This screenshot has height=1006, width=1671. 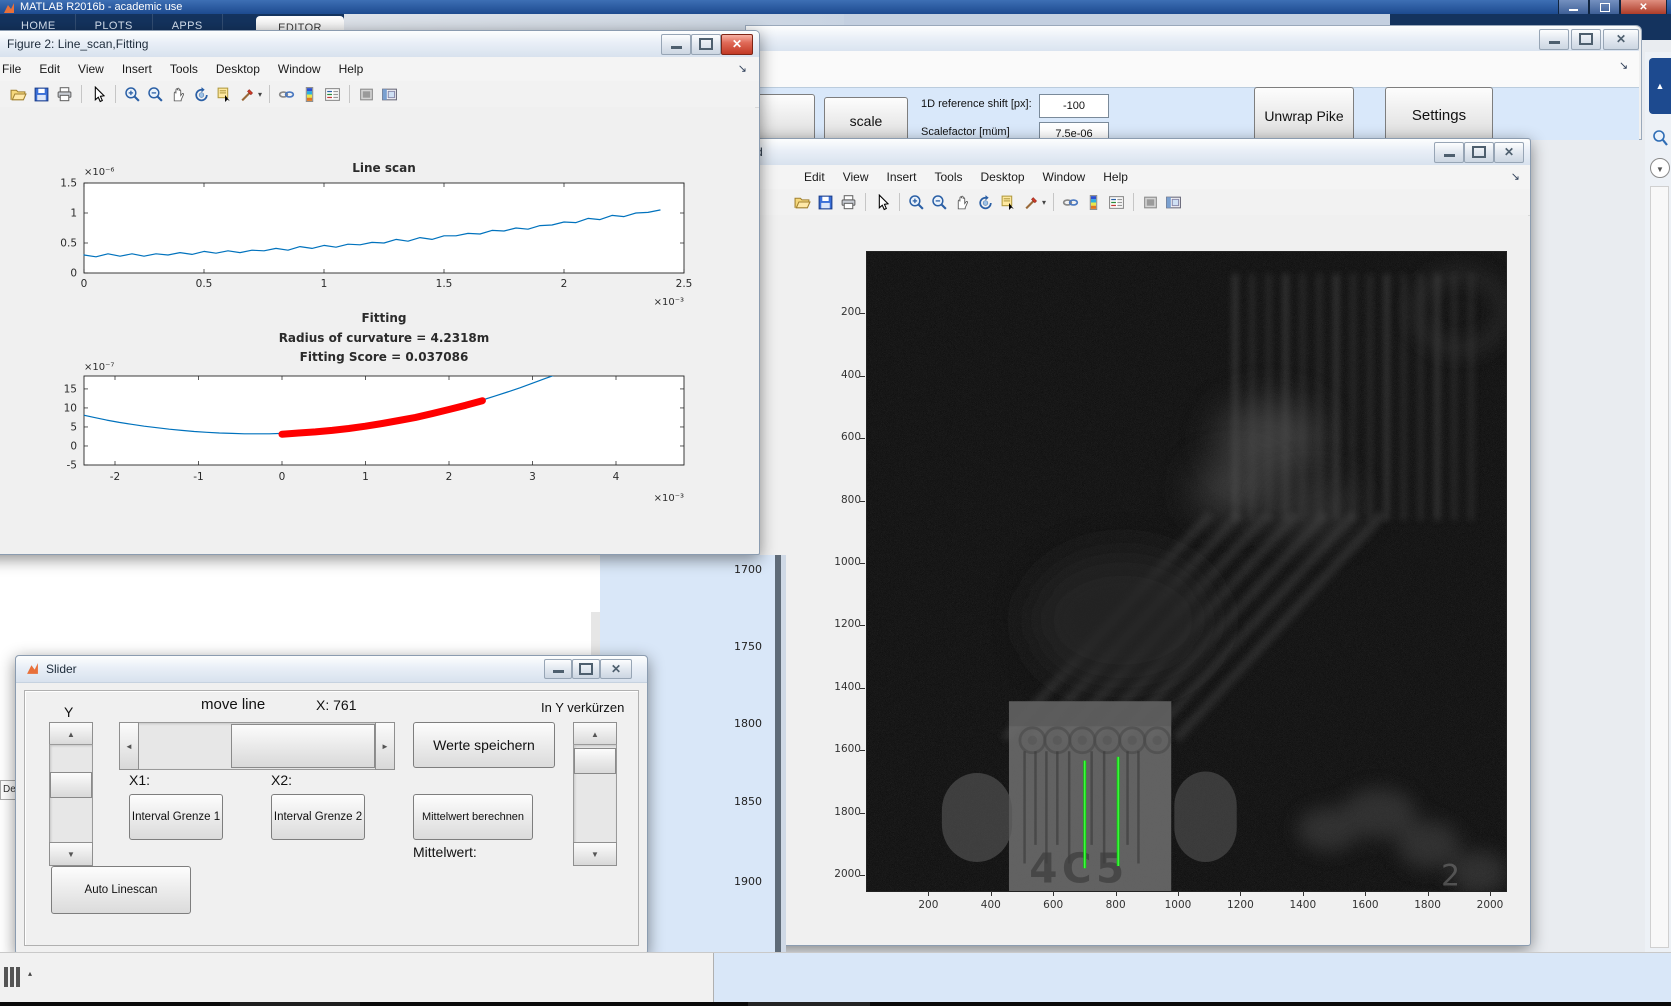 I want to click on rf-maximize-button, so click(x=1479, y=152).